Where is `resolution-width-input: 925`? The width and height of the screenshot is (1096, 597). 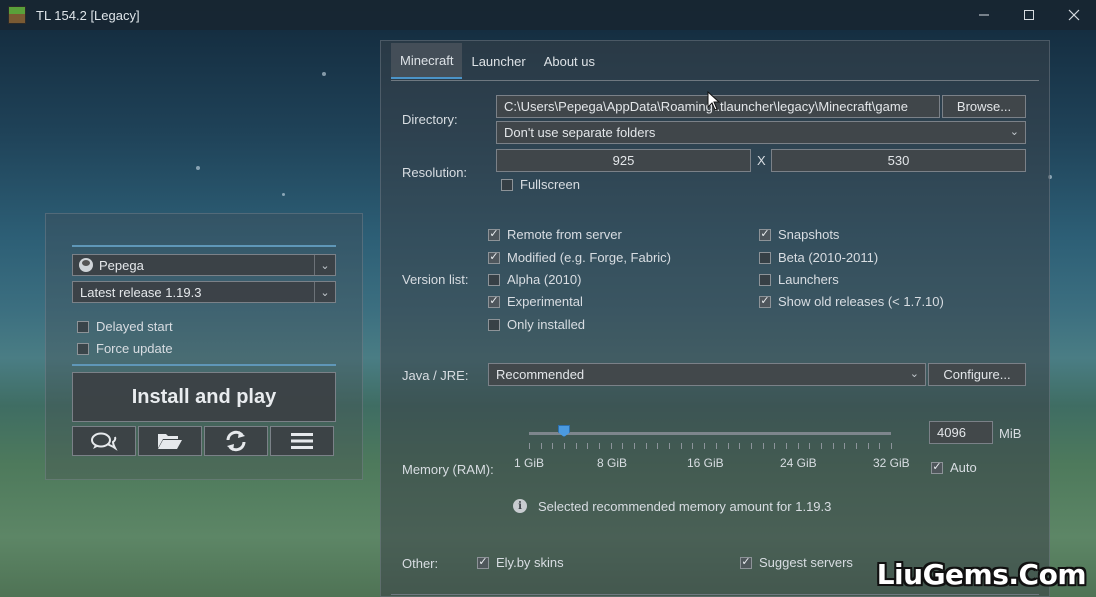 resolution-width-input: 925 is located at coordinates (623, 160).